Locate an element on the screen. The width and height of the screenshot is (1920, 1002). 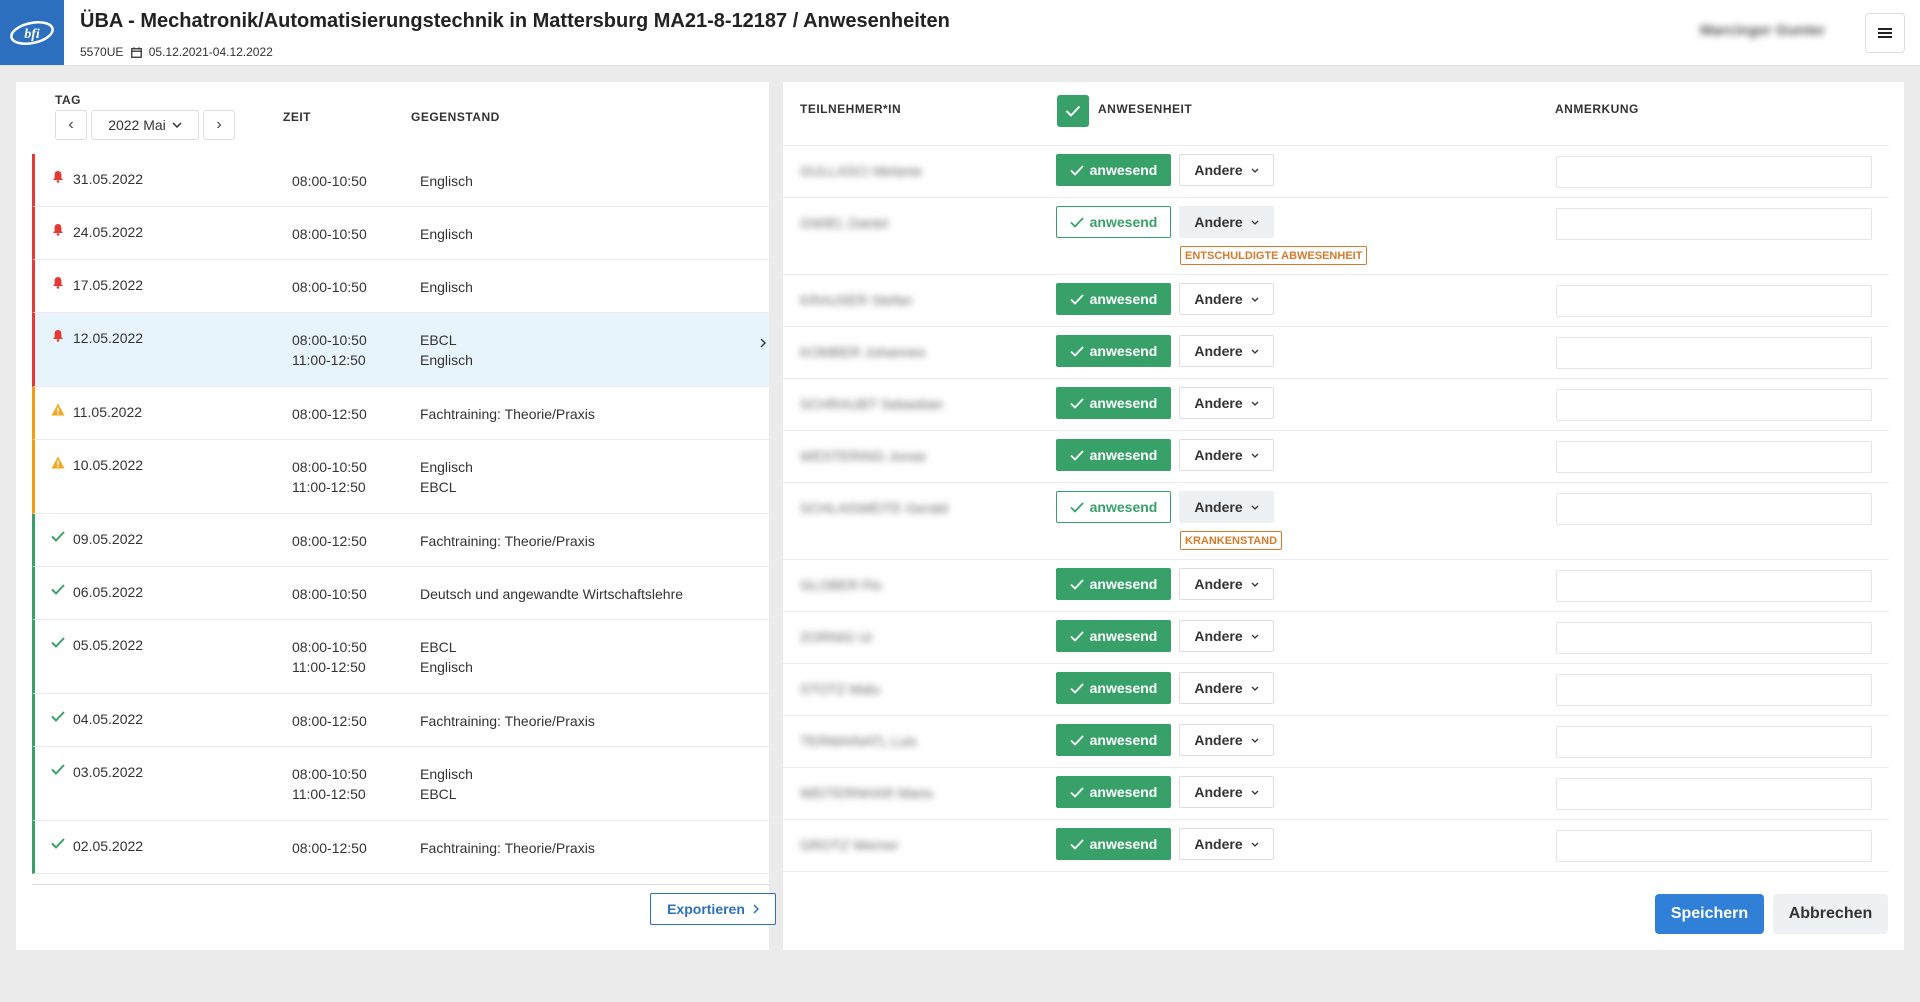
column-header-tag: TAG is located at coordinates (68, 100).